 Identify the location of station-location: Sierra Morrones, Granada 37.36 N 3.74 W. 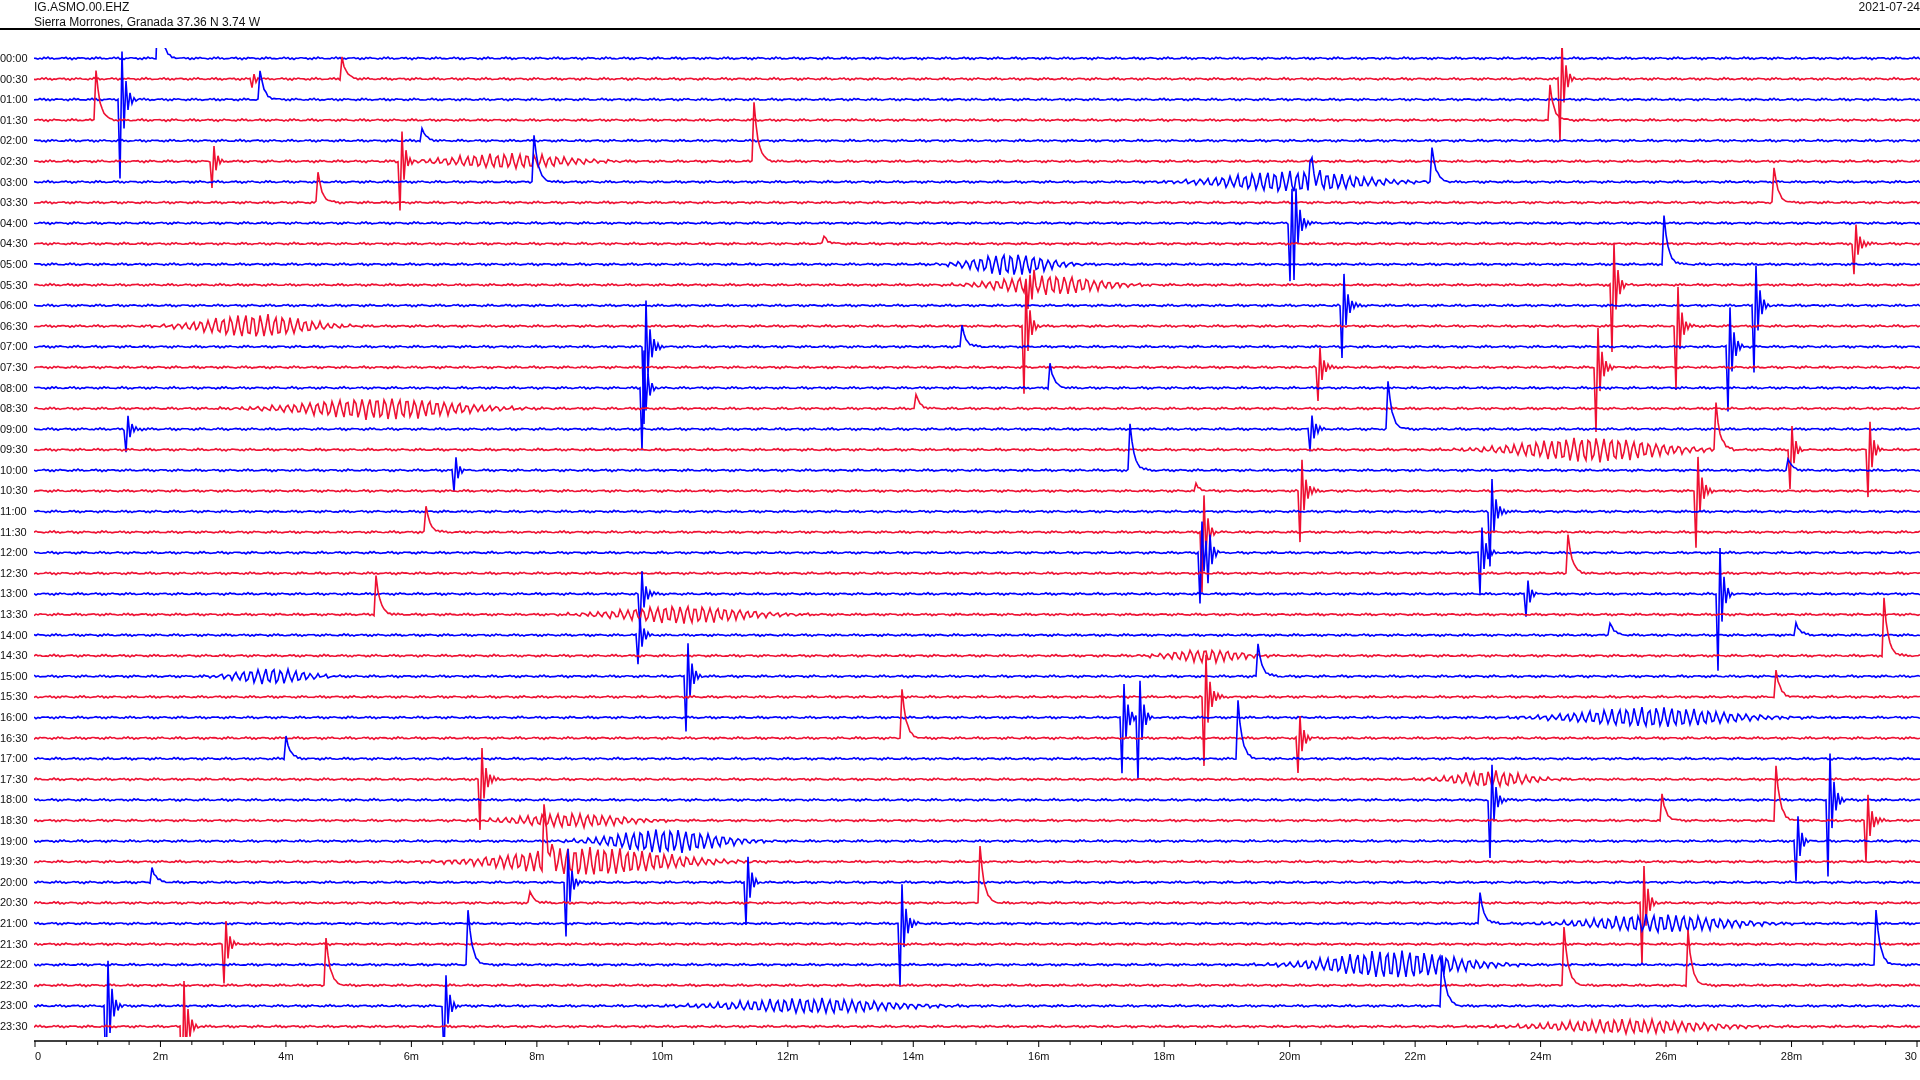
(147, 22).